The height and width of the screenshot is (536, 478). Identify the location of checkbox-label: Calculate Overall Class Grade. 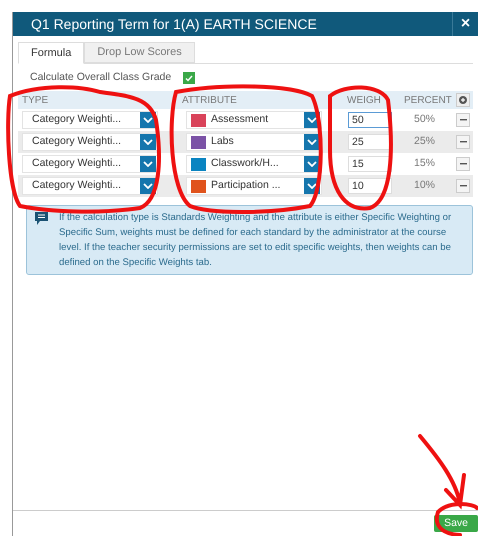
(101, 78).